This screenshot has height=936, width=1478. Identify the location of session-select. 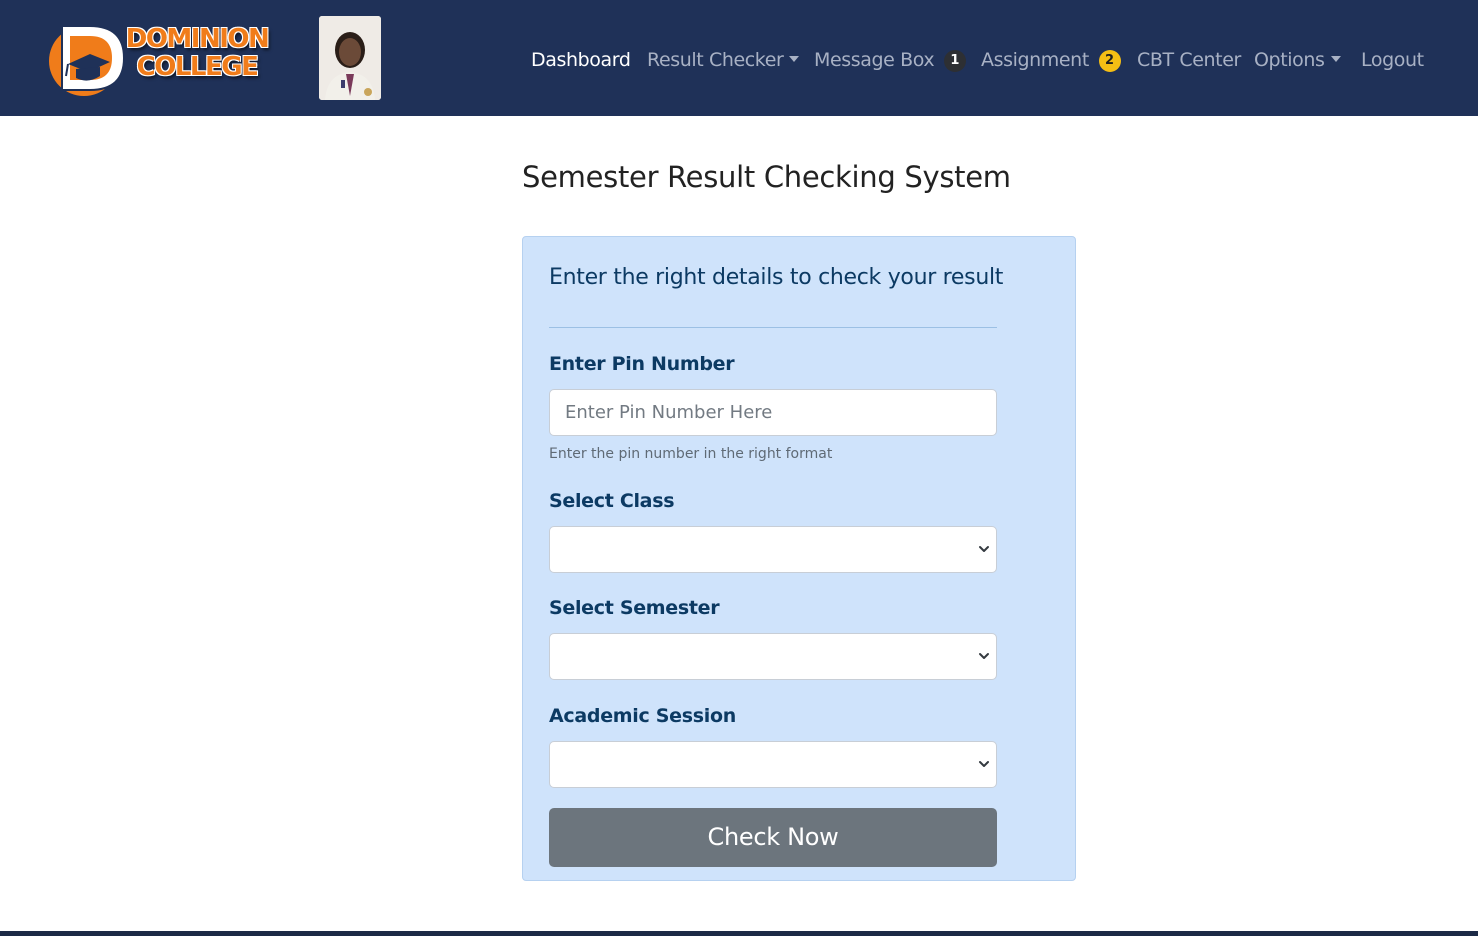
(773, 764).